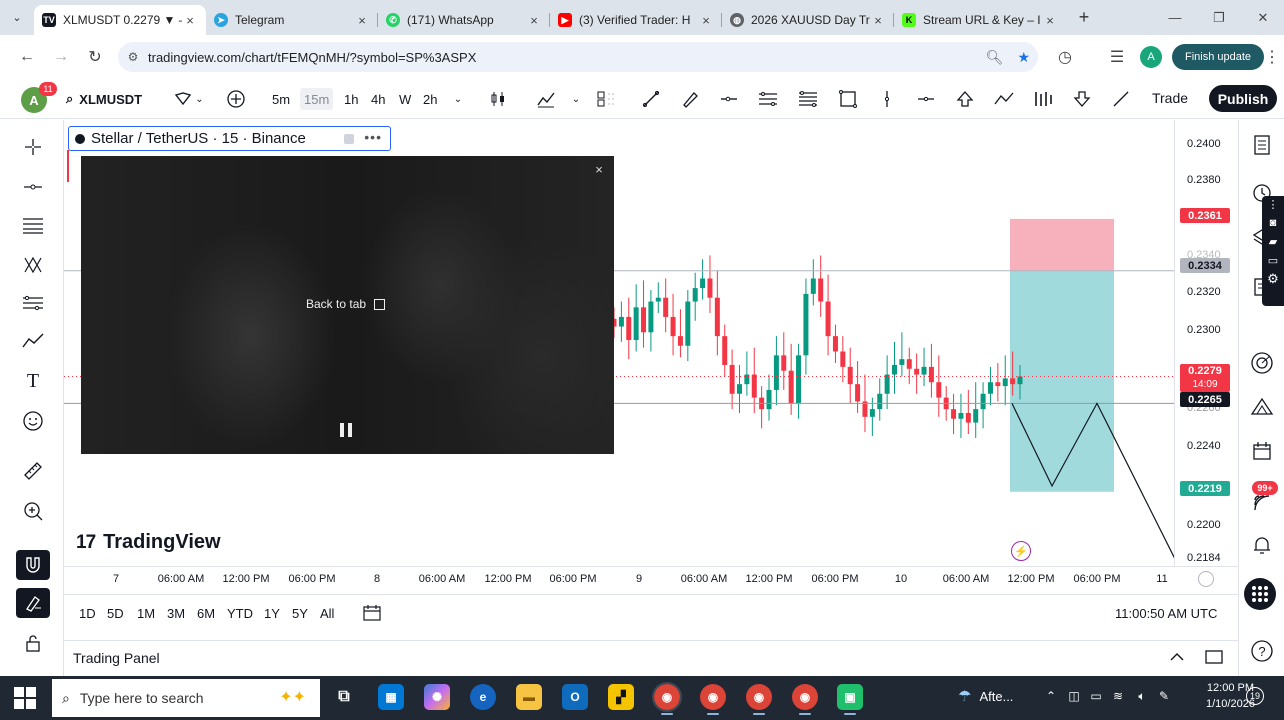 This screenshot has width=1284, height=720. What do you see at coordinates (146, 613) in the screenshot?
I see `range-1m: 1M` at bounding box center [146, 613].